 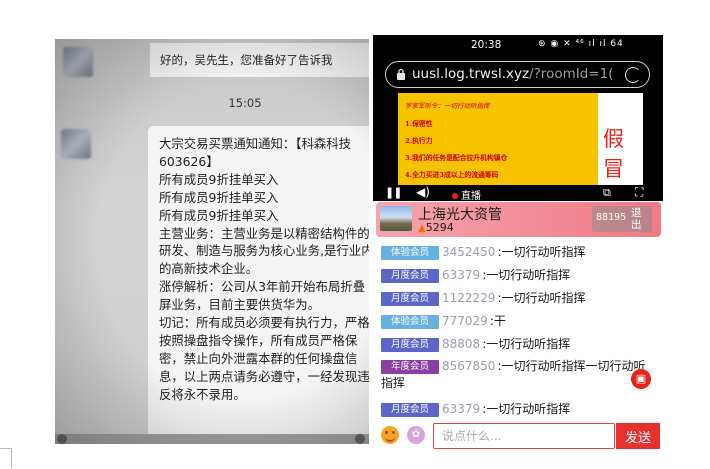 I want to click on notice-line: 按照操盘指令操作，所有成员严格保, so click(x=258, y=340).